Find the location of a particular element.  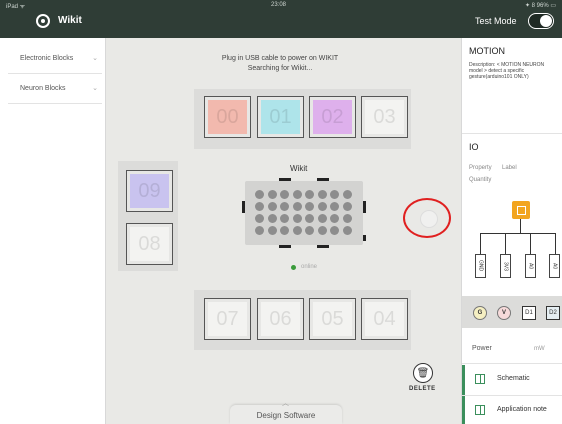

slot-block: 09 is located at coordinates (149, 191).